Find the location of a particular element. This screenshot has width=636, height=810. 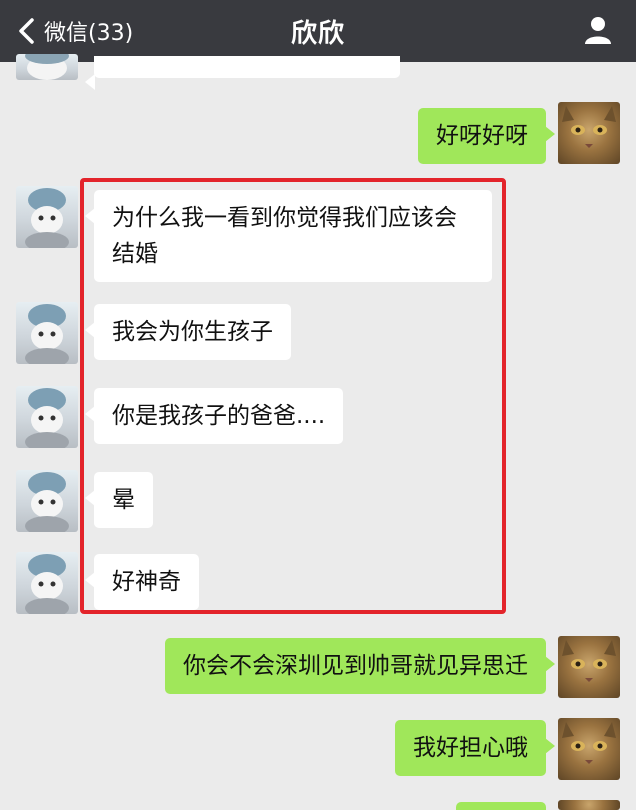

message-bubble-sent: 你会不会深圳见到帅哥就见异思迁 is located at coordinates (360, 666).